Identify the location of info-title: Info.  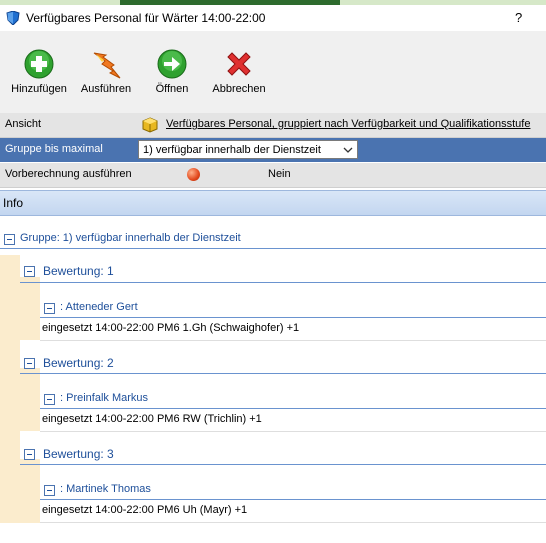
(13, 203).